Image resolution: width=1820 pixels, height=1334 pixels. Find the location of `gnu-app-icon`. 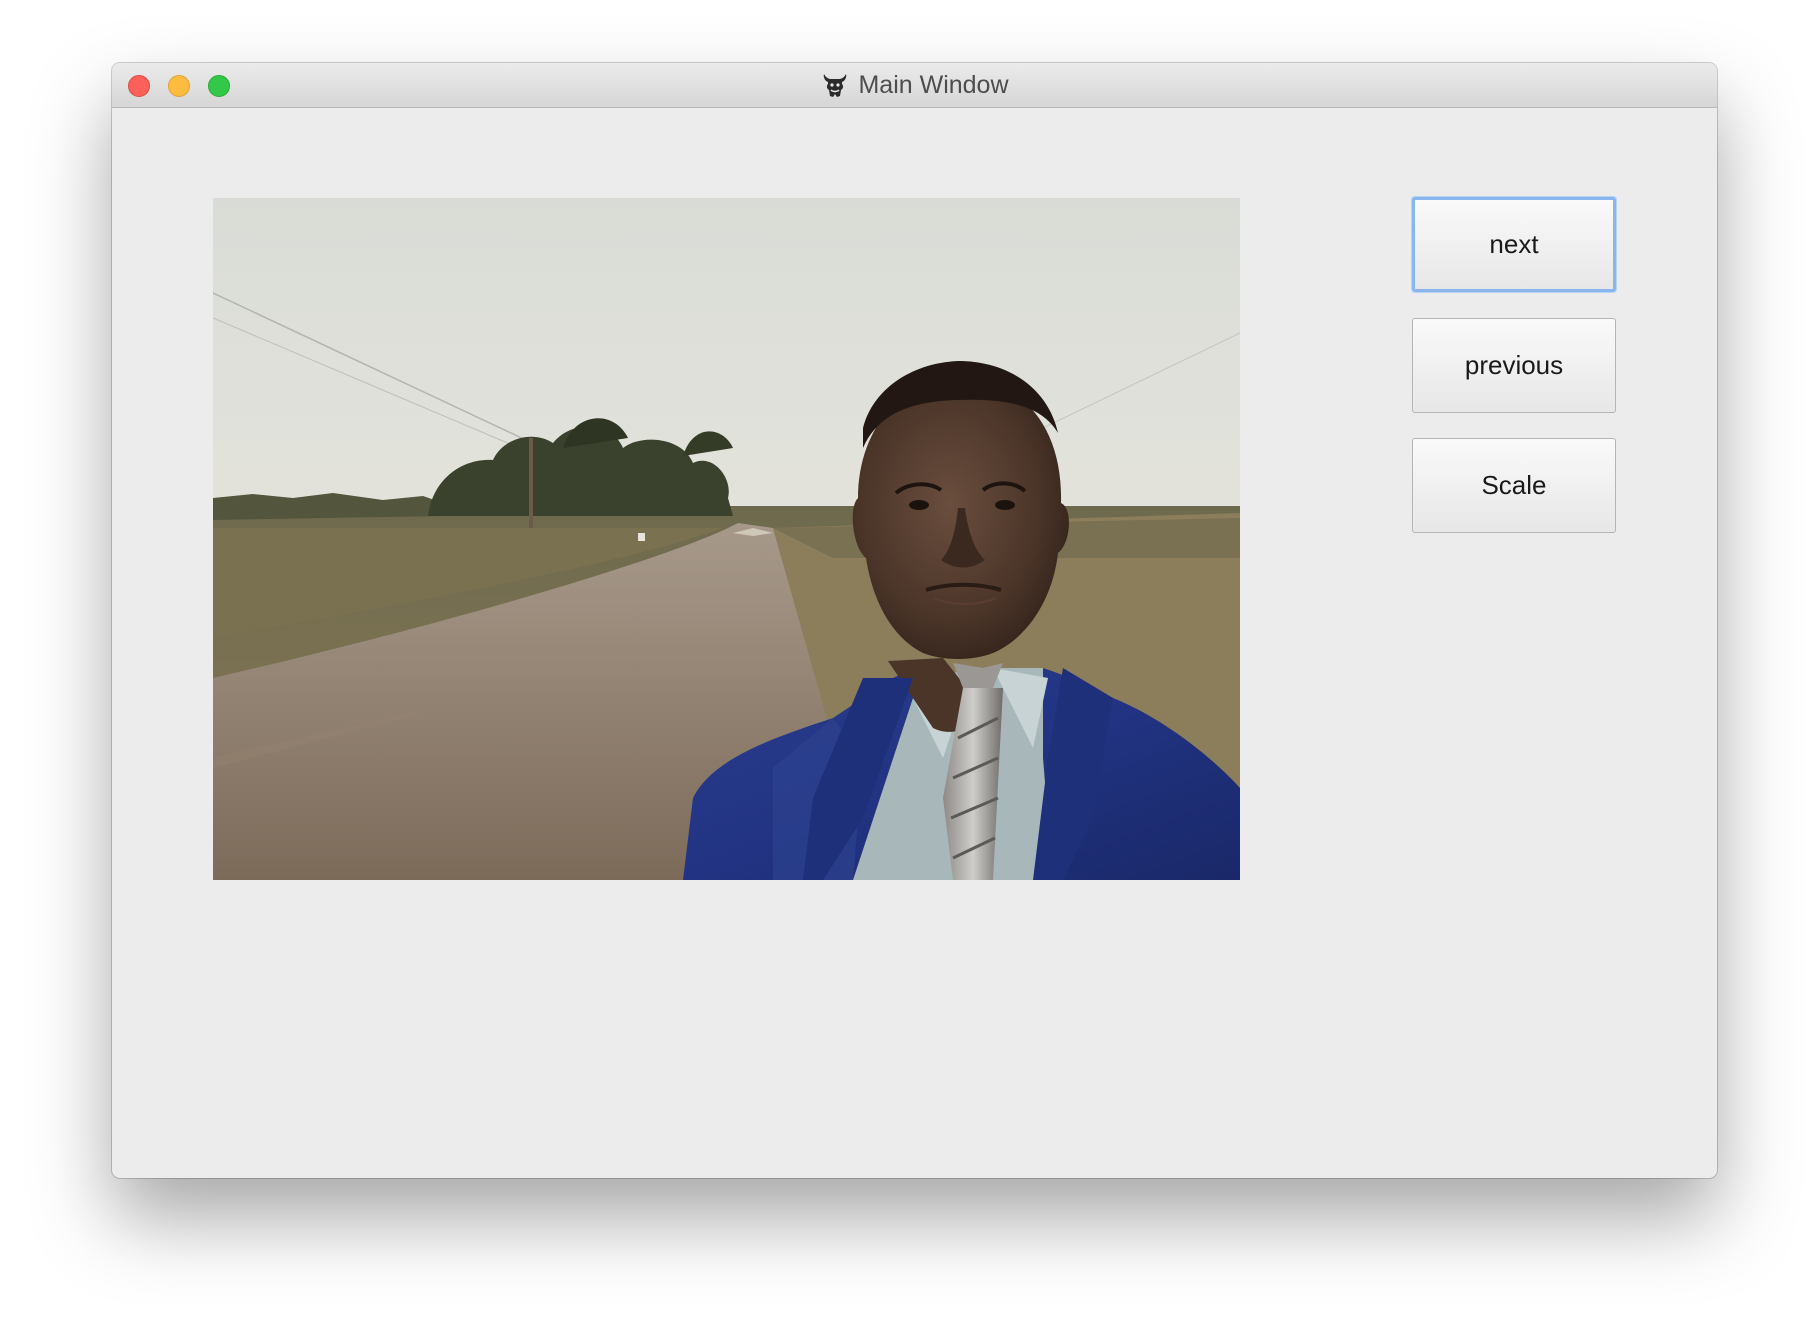

gnu-app-icon is located at coordinates (835, 85).